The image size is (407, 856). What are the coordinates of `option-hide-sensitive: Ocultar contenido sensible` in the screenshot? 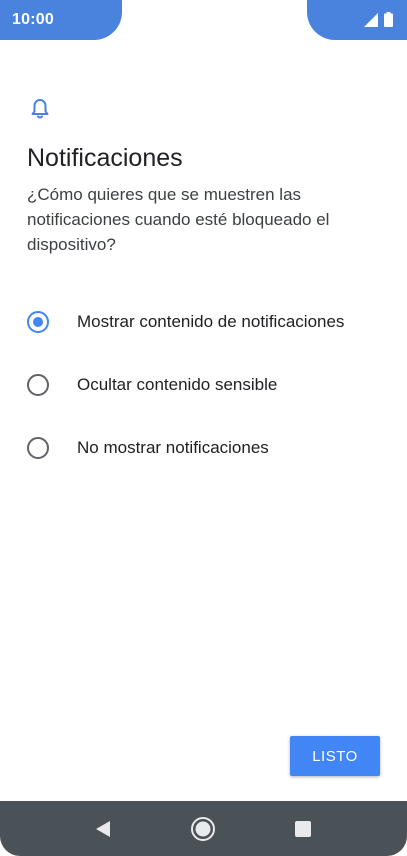 It's located at (203, 384).